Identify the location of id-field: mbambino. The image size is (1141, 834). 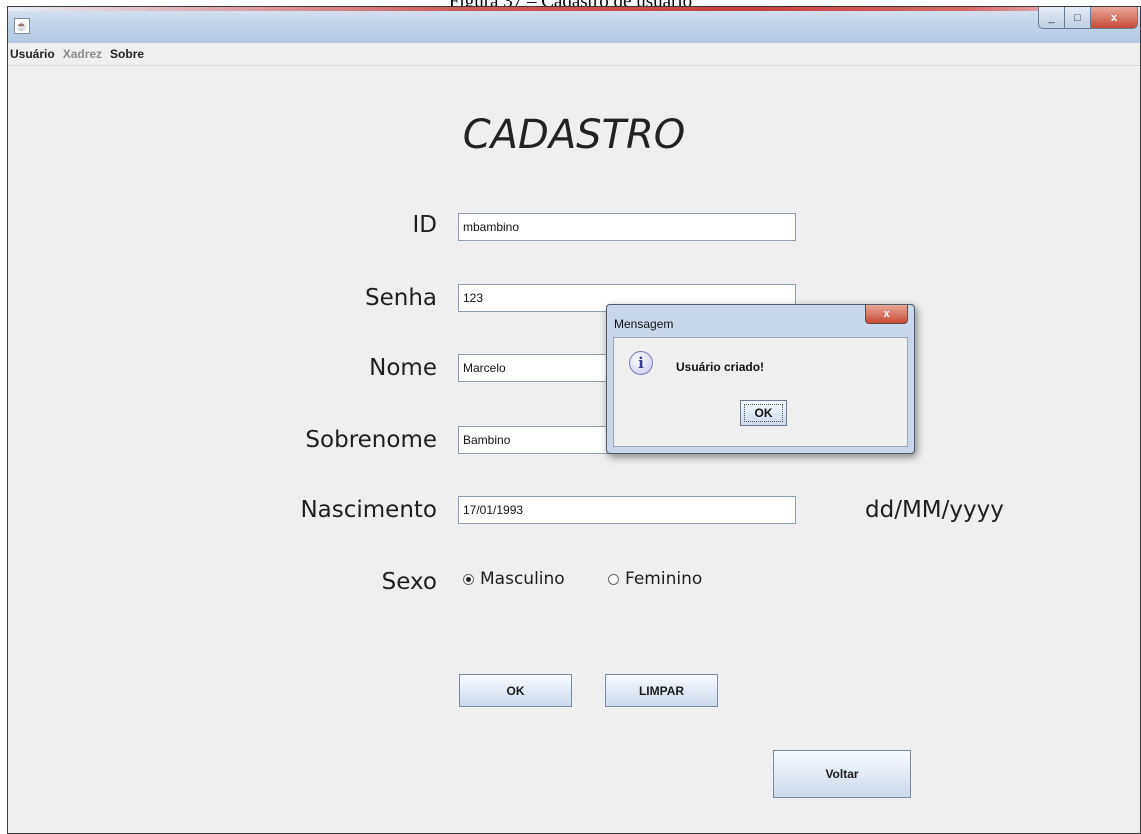
(627, 227).